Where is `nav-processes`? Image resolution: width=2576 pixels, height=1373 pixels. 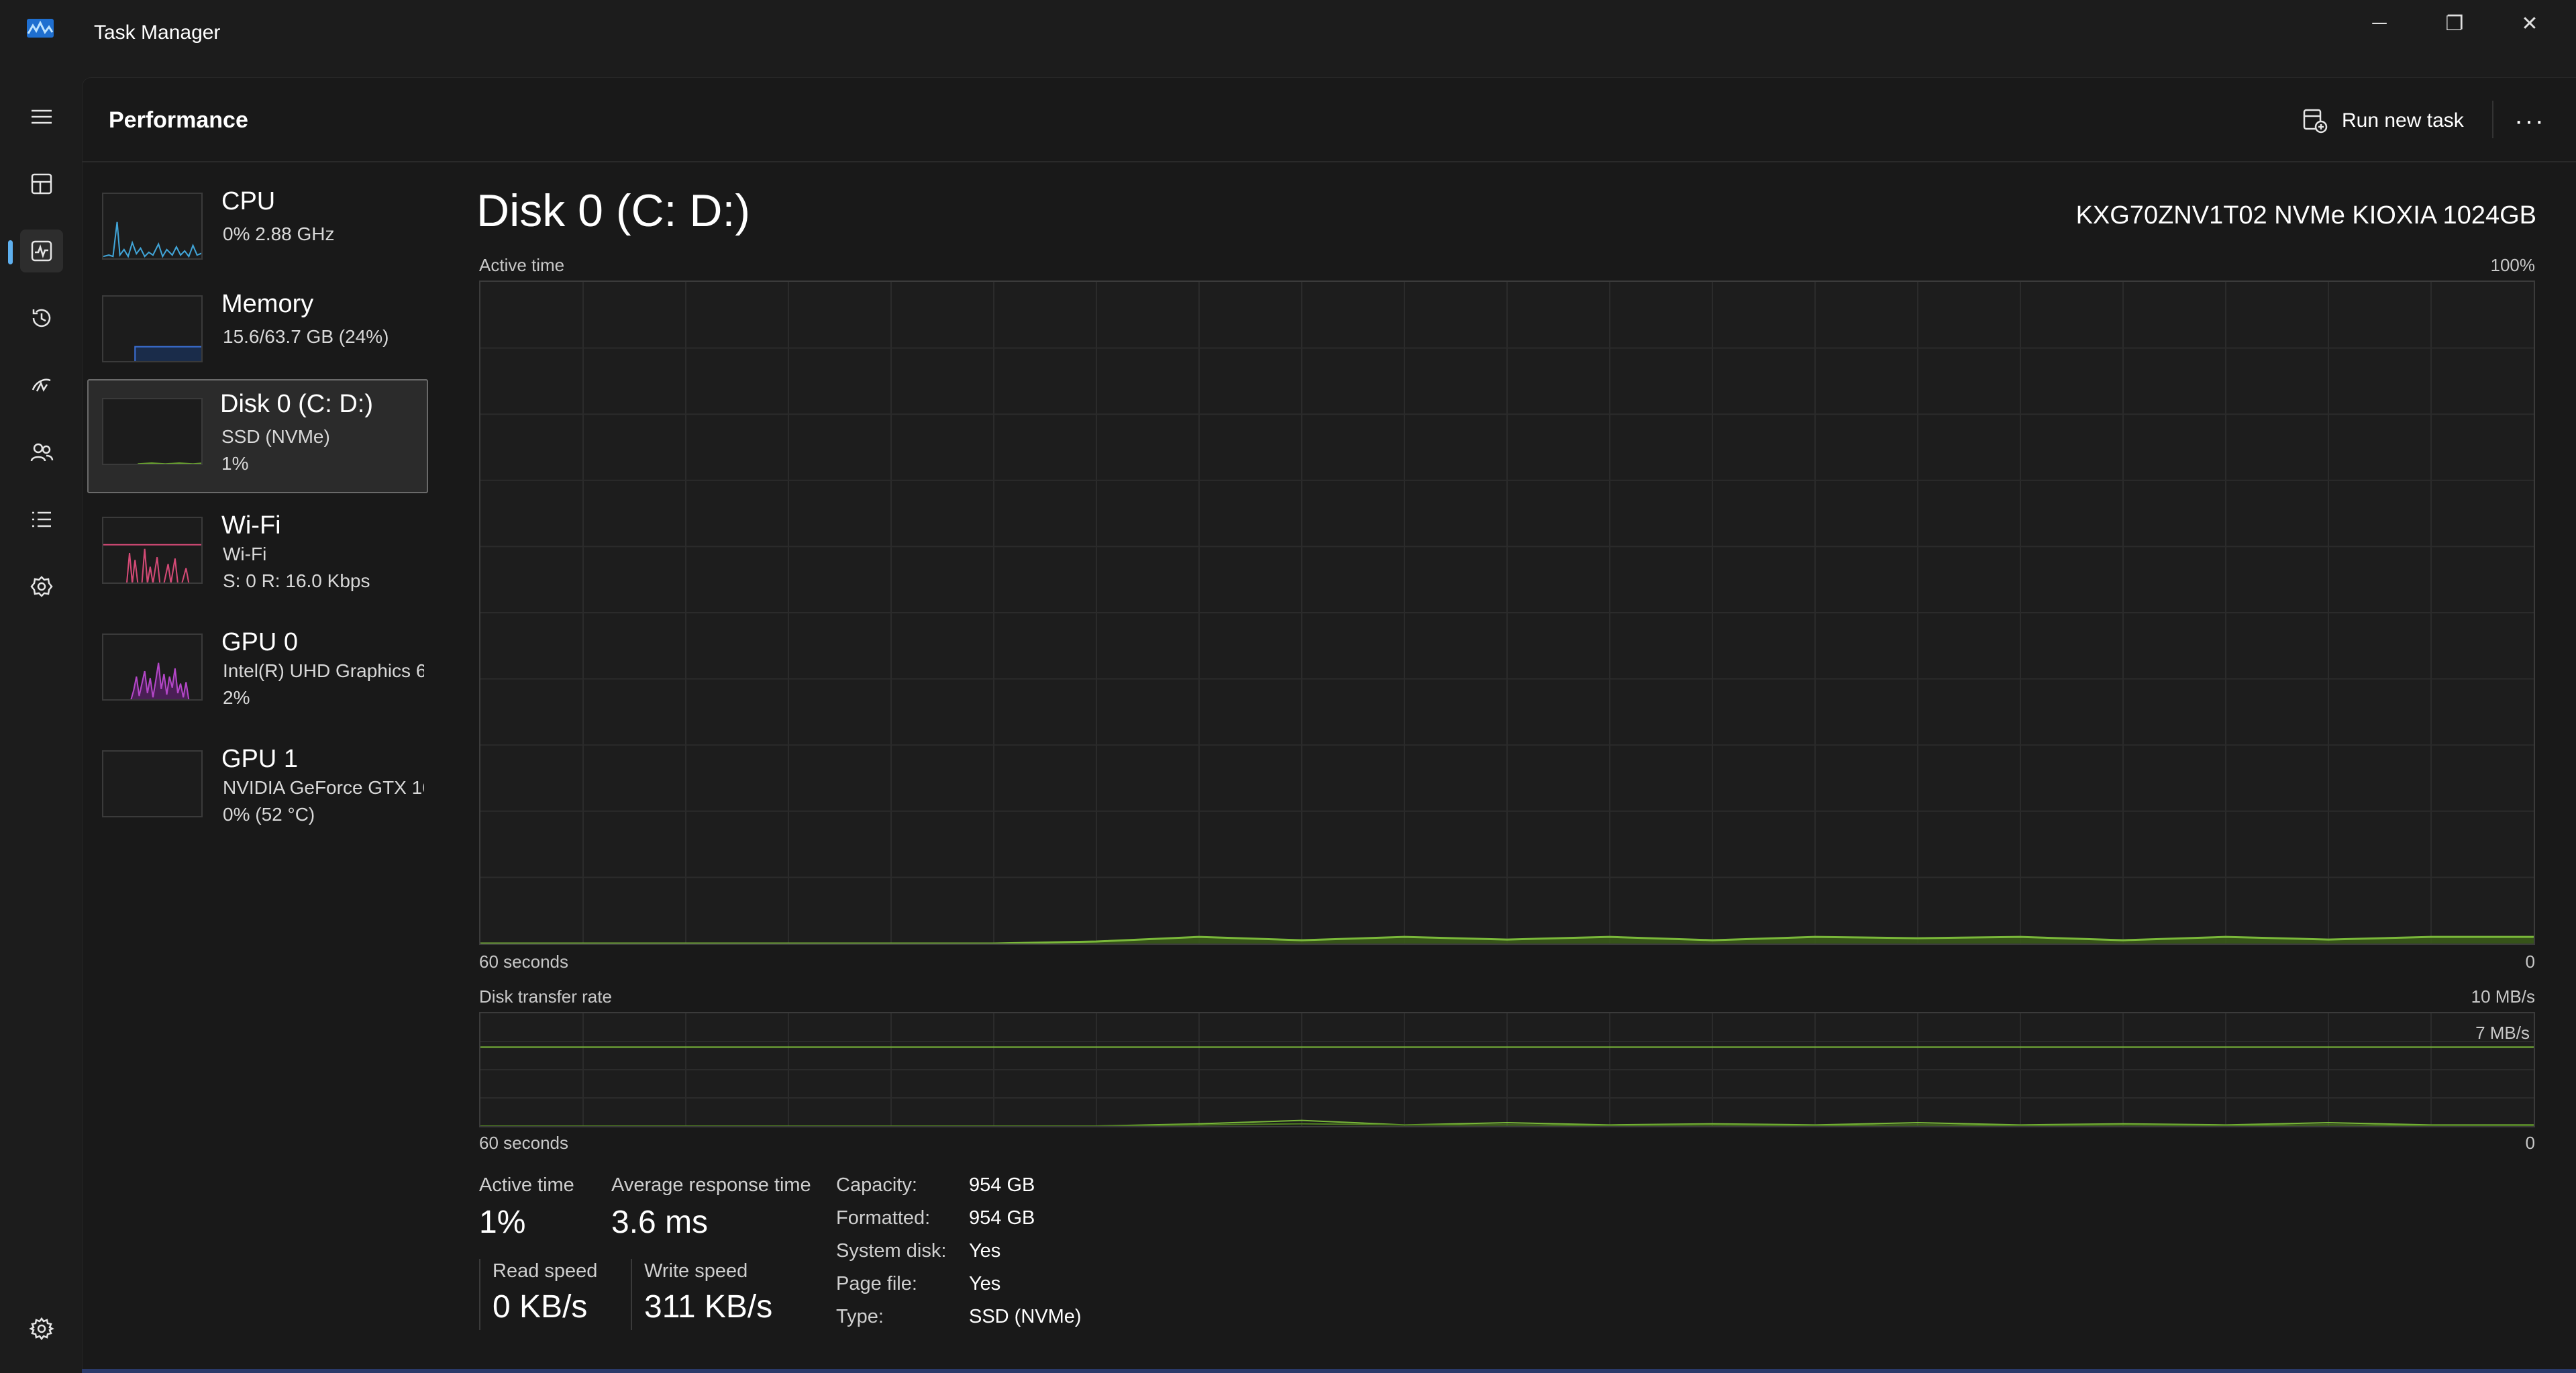 nav-processes is located at coordinates (41, 183).